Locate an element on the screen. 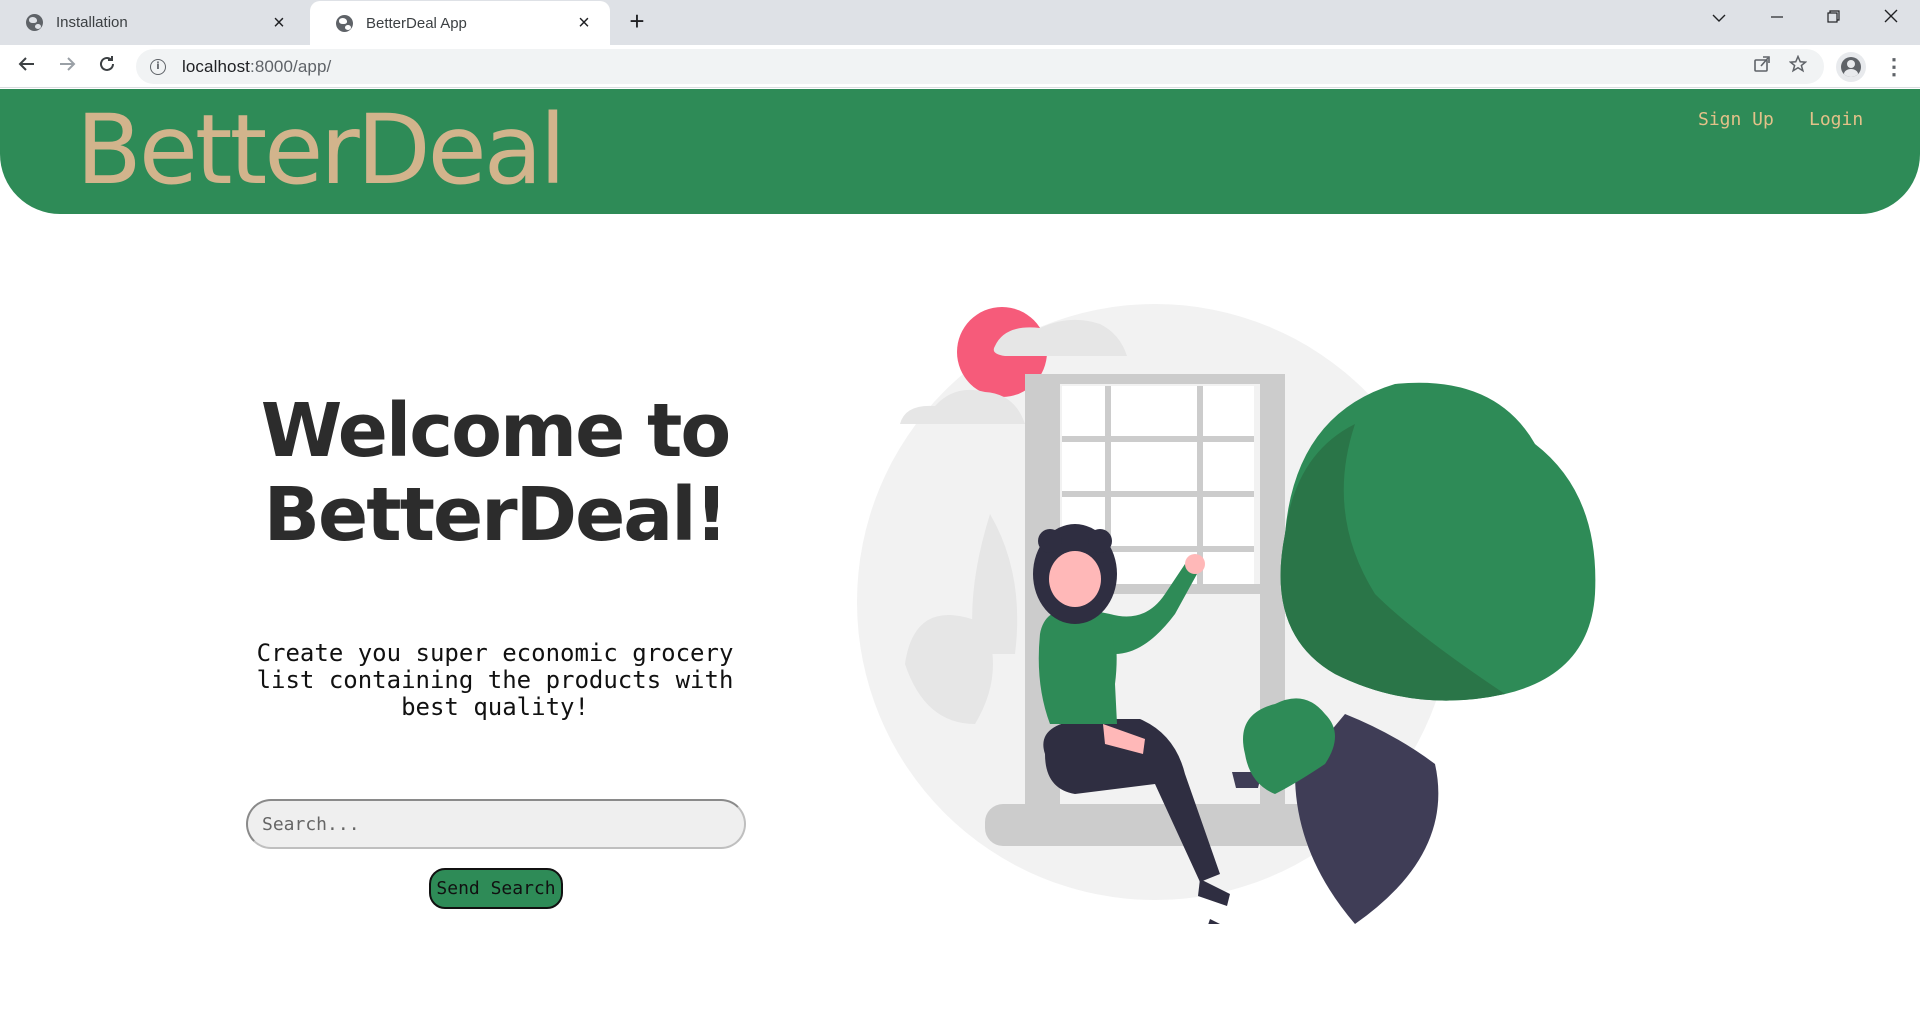  forward-icon is located at coordinates (67, 66).